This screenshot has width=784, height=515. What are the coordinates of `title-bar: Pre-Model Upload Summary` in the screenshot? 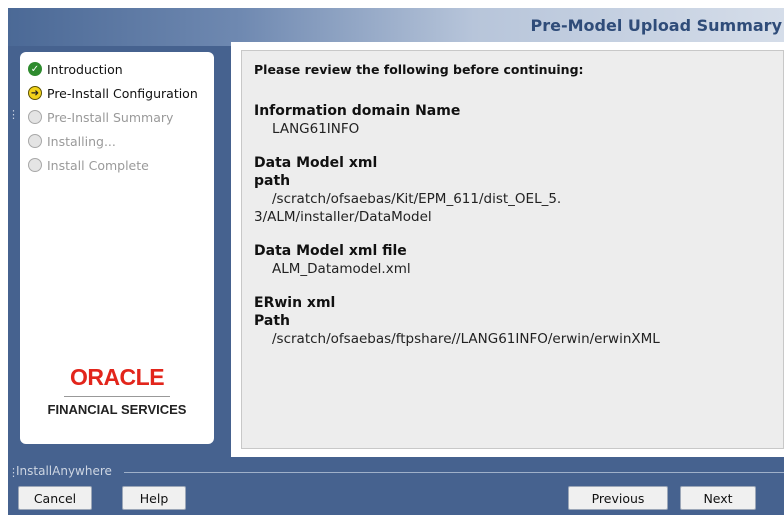 It's located at (396, 27).